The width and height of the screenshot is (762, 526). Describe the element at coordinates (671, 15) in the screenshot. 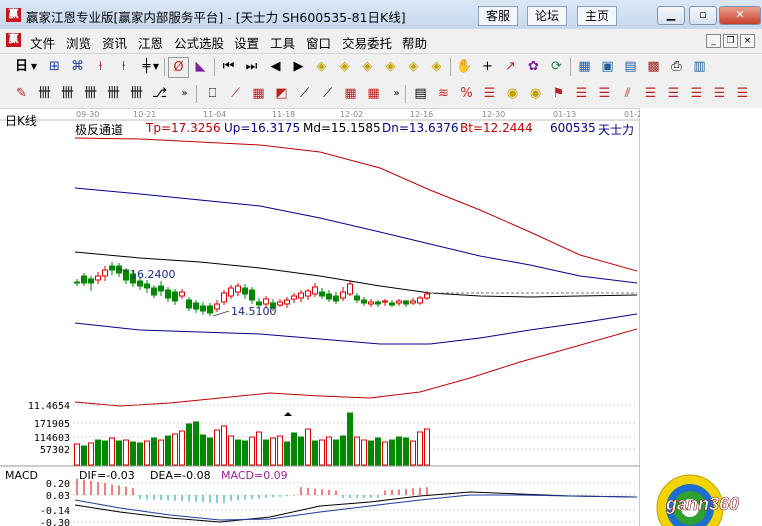

I see `minimize-button: ▁` at that location.